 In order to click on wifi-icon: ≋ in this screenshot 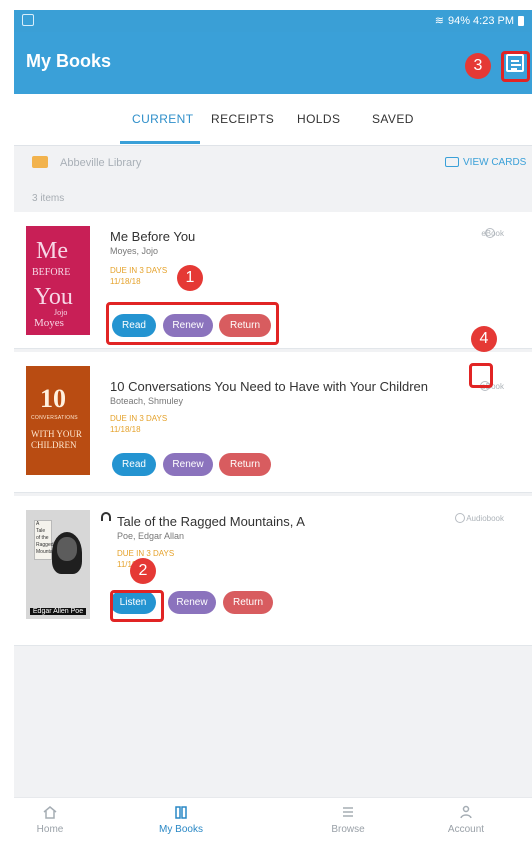, I will do `click(439, 21)`.